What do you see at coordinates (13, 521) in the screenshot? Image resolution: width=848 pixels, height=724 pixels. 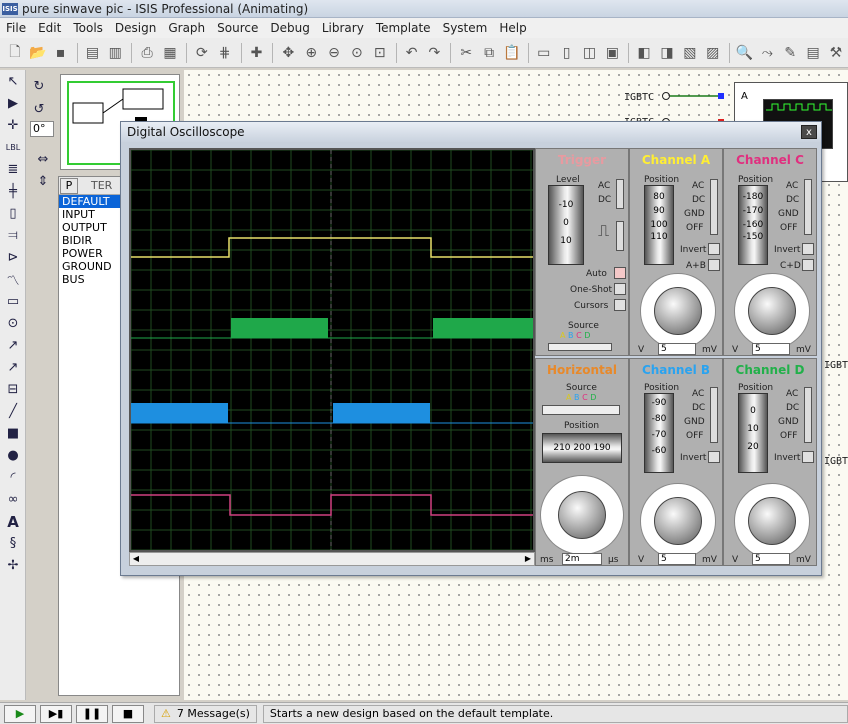 I see `text-icon: A` at bounding box center [13, 521].